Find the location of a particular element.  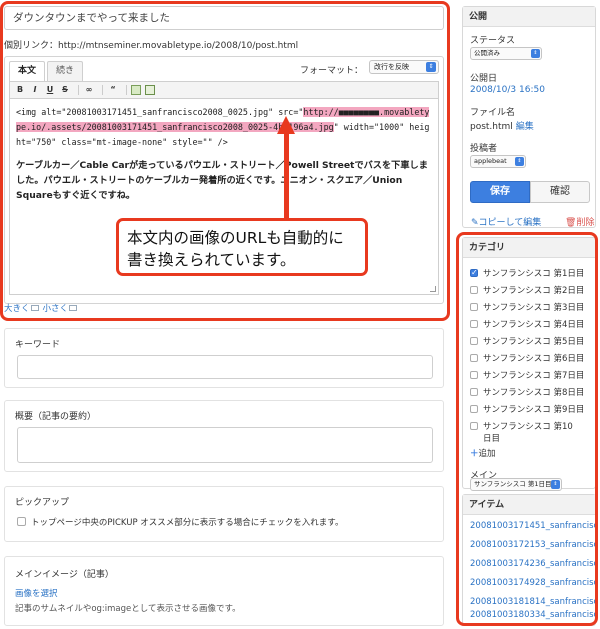

pickup-checkbox is located at coordinates (21, 521).